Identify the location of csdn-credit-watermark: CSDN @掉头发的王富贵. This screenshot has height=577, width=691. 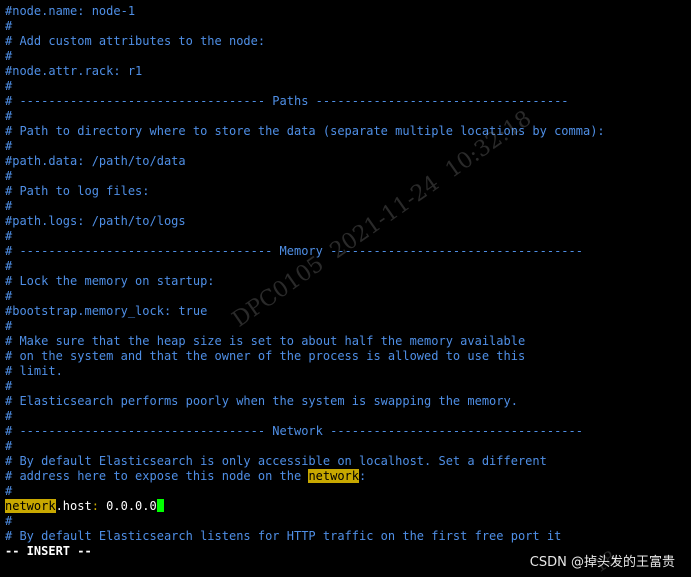
(602, 562).